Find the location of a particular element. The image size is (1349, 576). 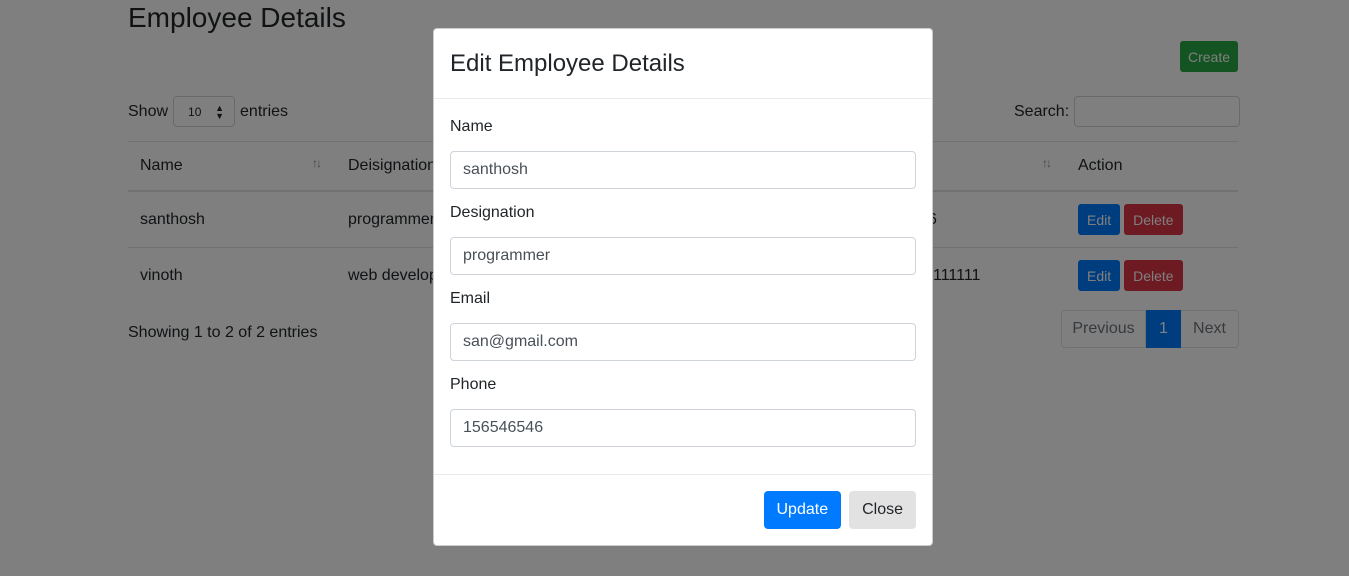

phone-field-group: Phone 156546546 is located at coordinates (683, 410).